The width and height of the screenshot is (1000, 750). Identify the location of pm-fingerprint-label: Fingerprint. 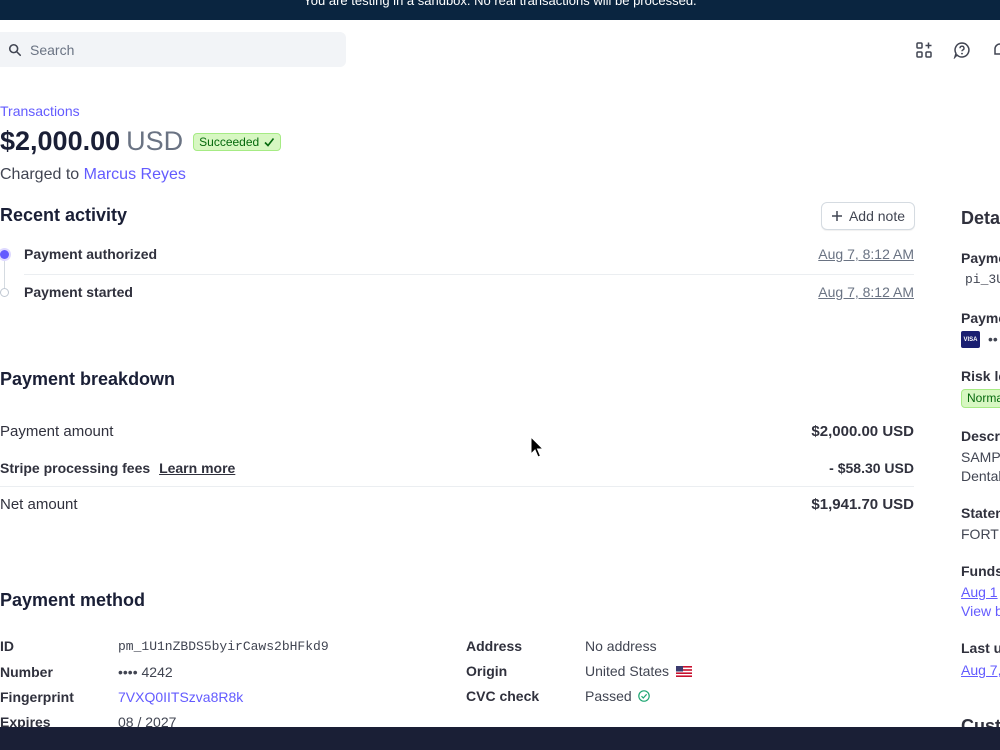
(37, 697).